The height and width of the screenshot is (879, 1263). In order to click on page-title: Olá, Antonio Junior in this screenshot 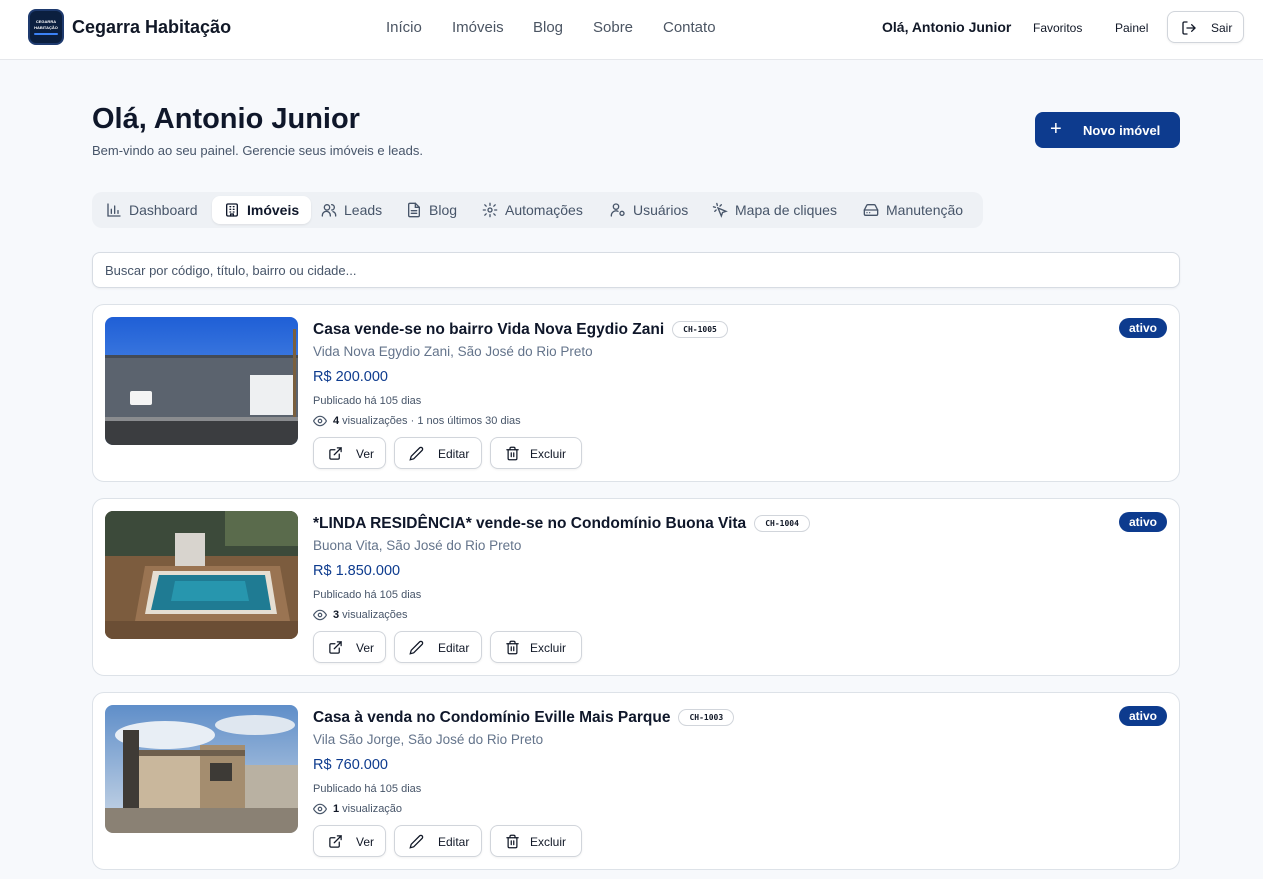, I will do `click(226, 119)`.